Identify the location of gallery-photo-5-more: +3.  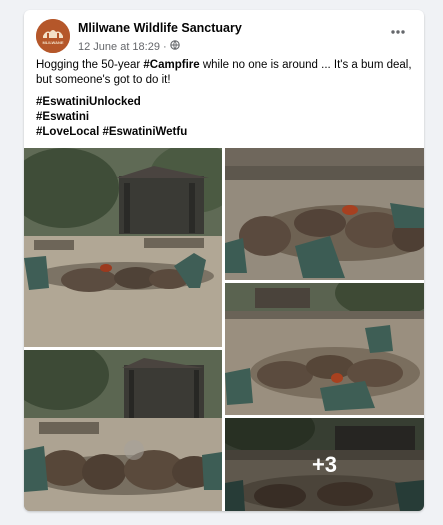
(324, 464).